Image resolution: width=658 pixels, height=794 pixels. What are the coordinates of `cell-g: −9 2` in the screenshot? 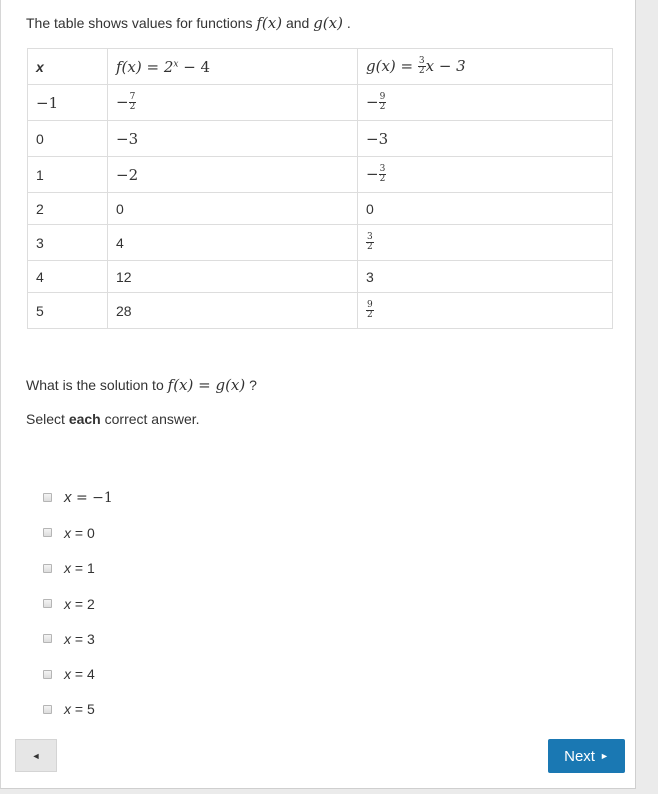 It's located at (485, 102).